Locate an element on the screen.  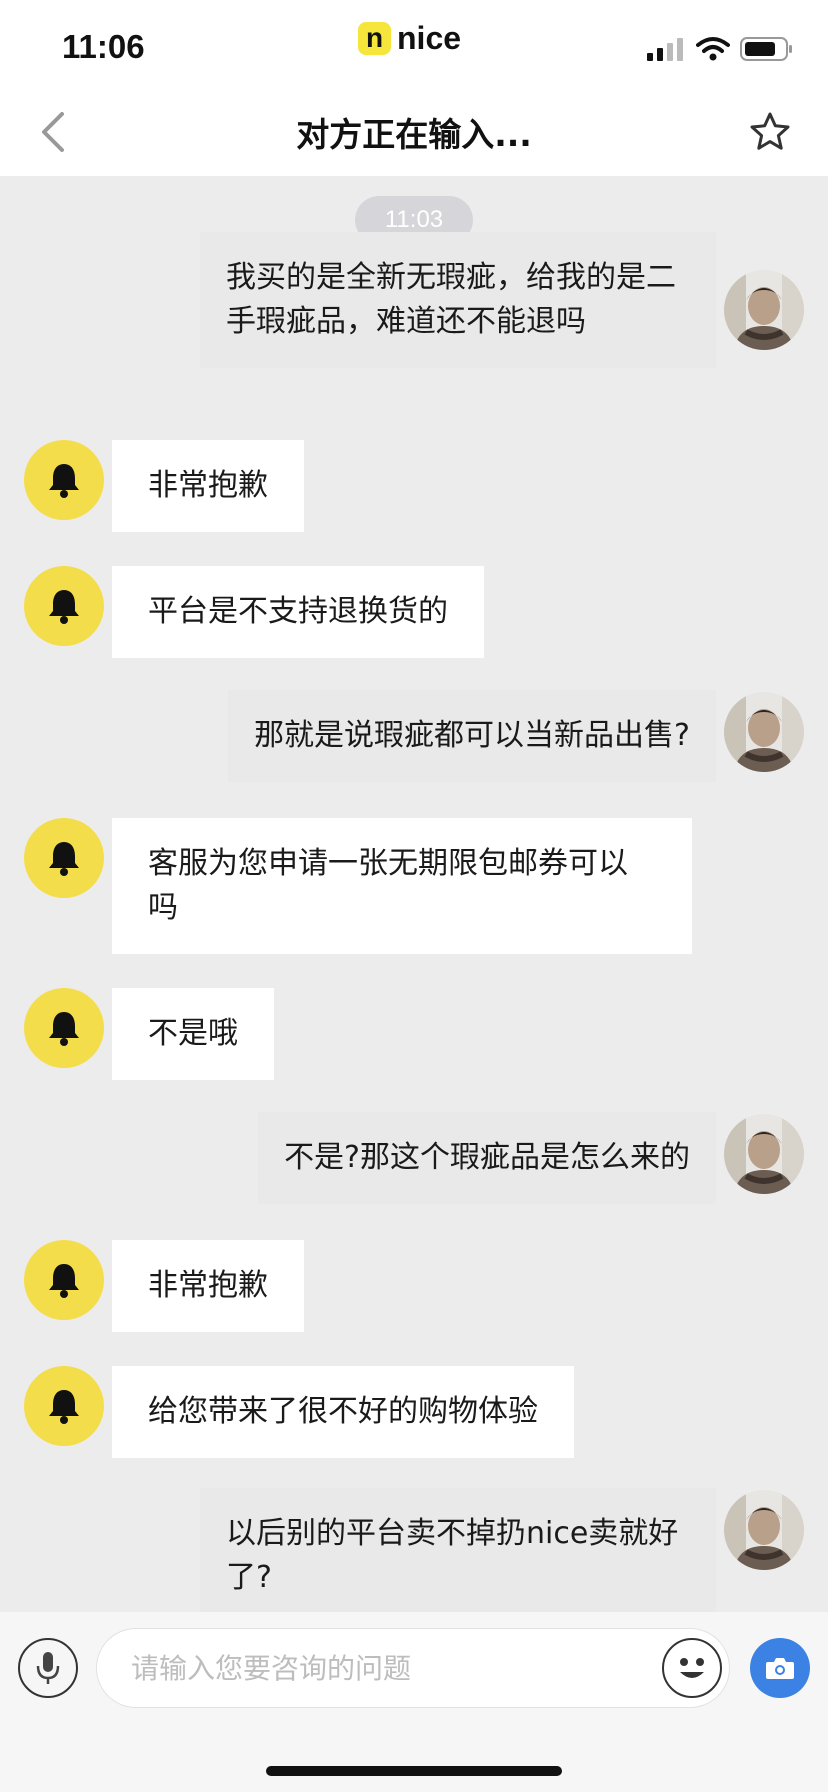
wifi-icon is located at coordinates (713, 49).